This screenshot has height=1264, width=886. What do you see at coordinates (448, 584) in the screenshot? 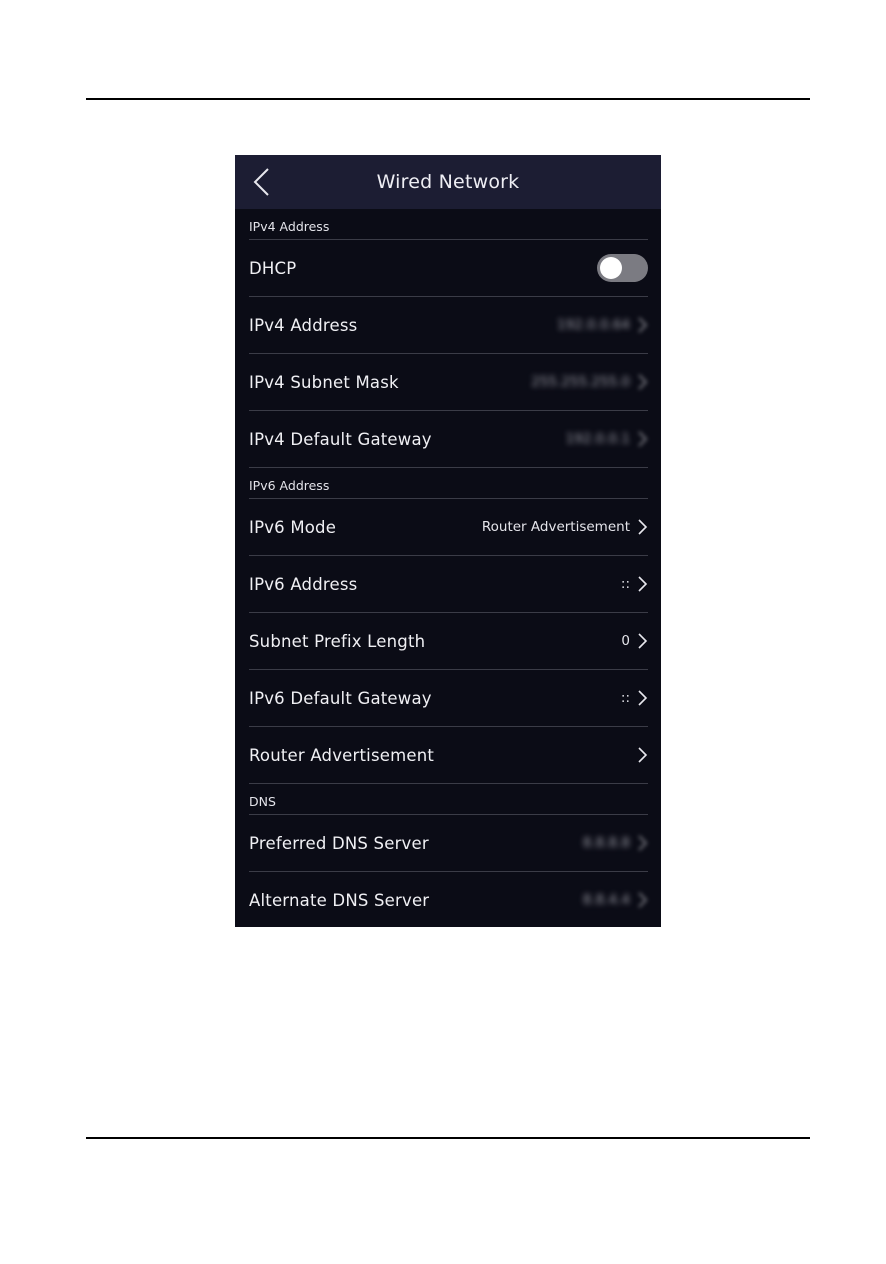
I see `row-ipv6-address: IPv6 Address ::` at bounding box center [448, 584].